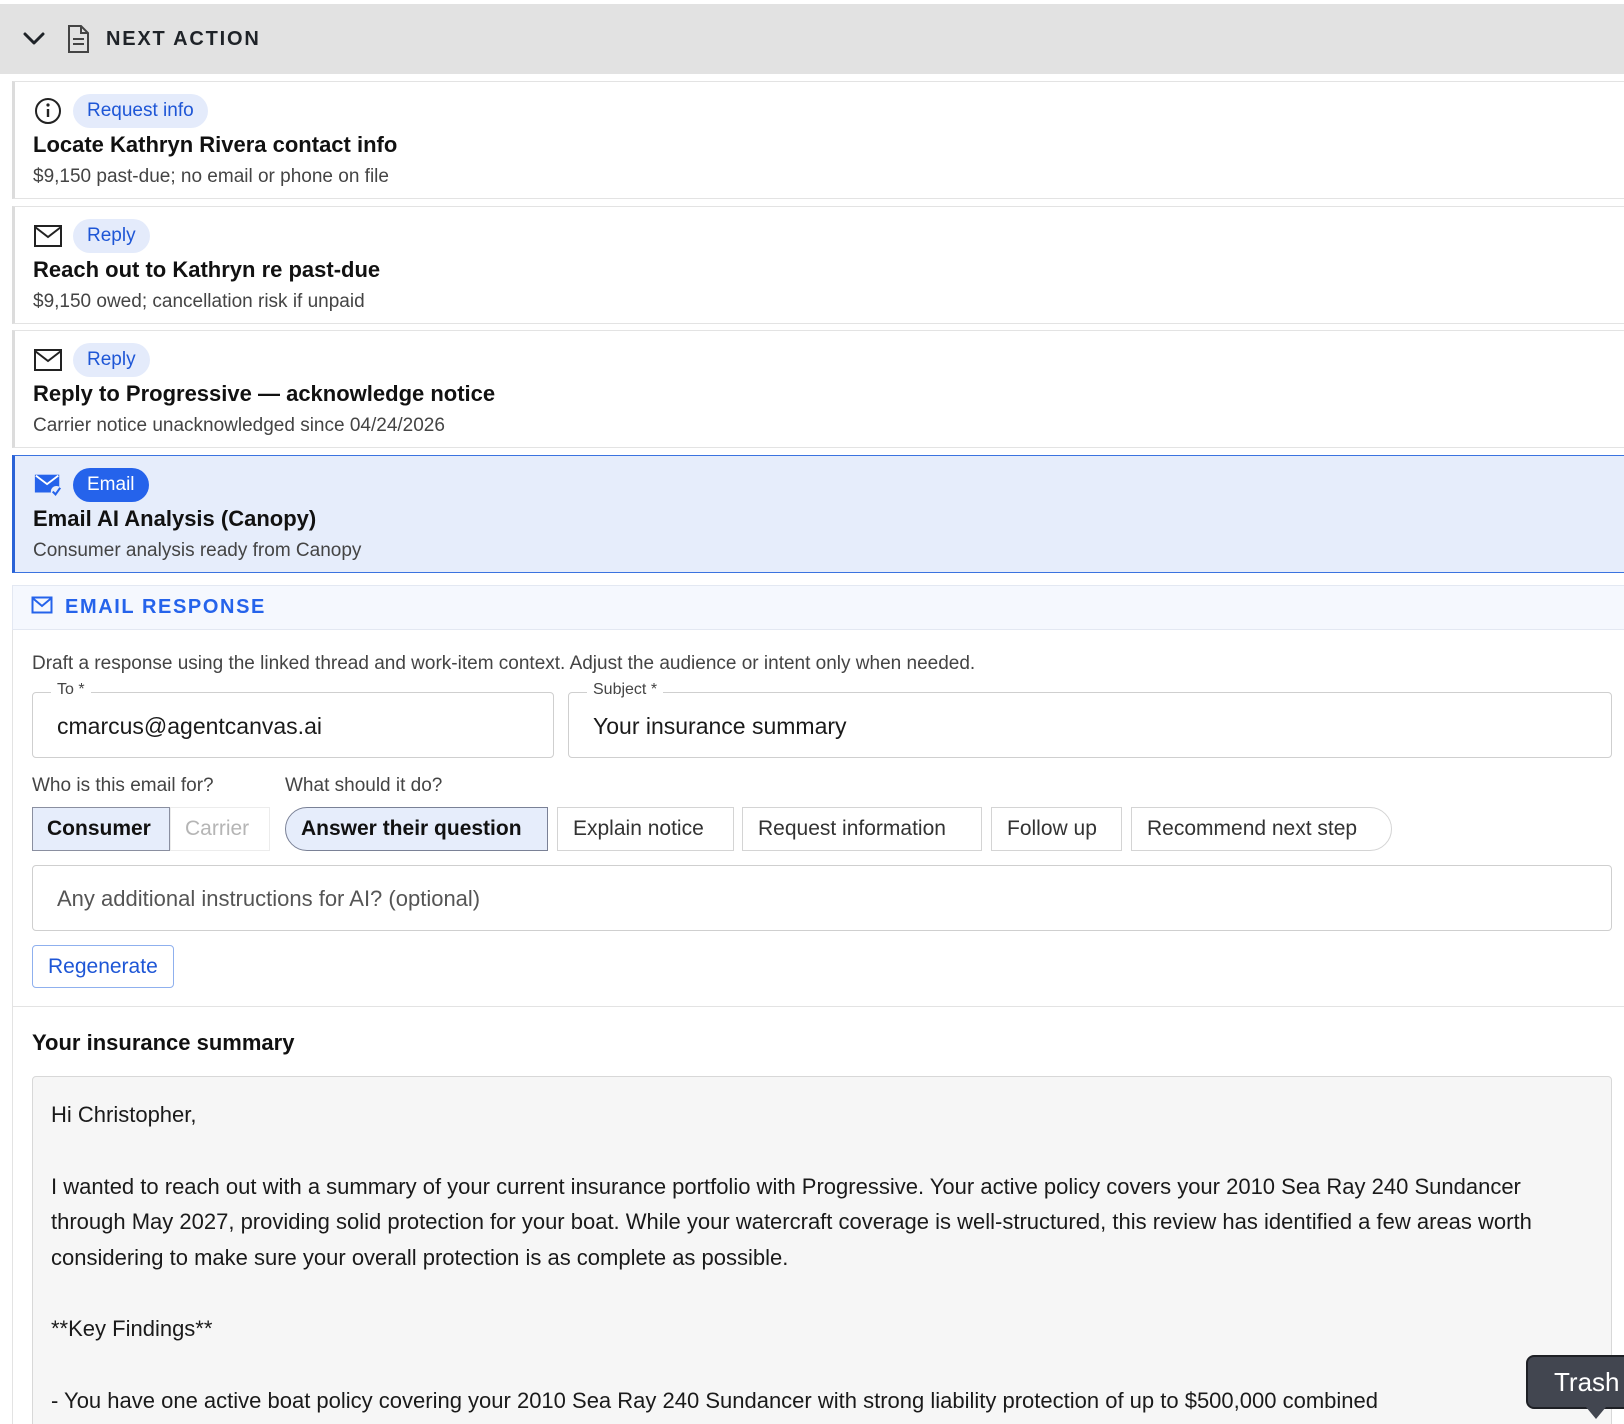 Image resolution: width=1624 pixels, height=1424 pixels. What do you see at coordinates (1056, 829) in the screenshot?
I see `intent-option-followup: Follow up` at bounding box center [1056, 829].